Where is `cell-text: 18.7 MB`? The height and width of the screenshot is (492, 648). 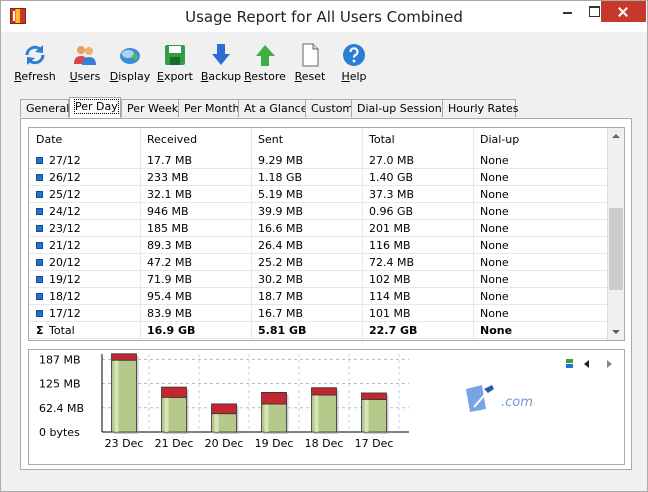 cell-text: 18.7 MB is located at coordinates (281, 296).